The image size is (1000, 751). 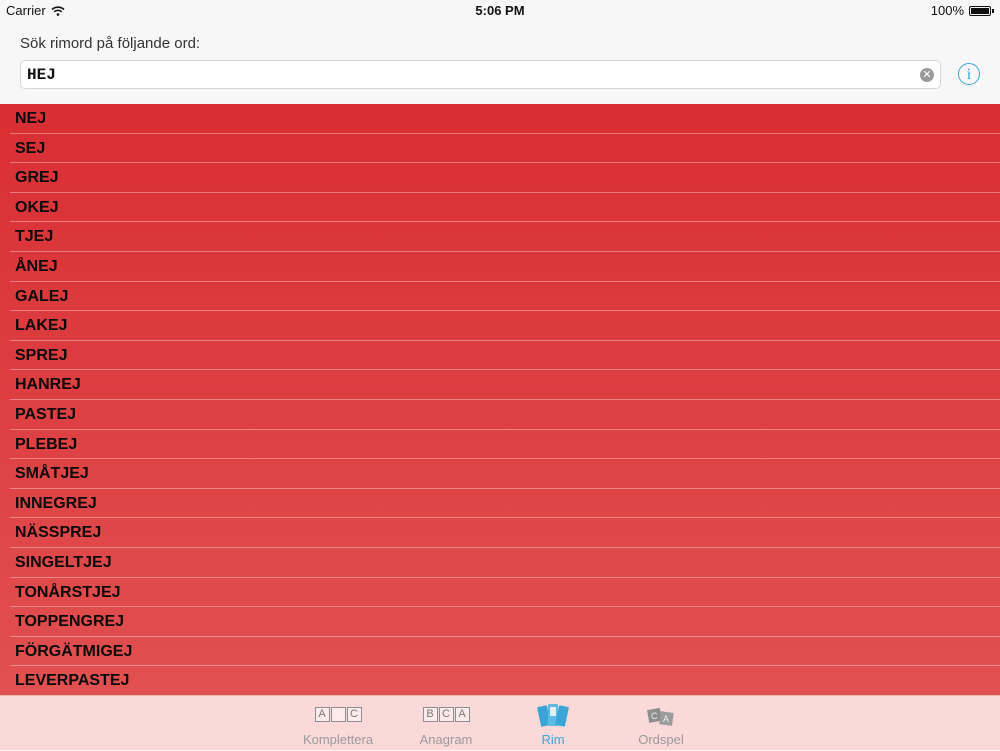 I want to click on tab-label: Ordspel, so click(x=661, y=739).